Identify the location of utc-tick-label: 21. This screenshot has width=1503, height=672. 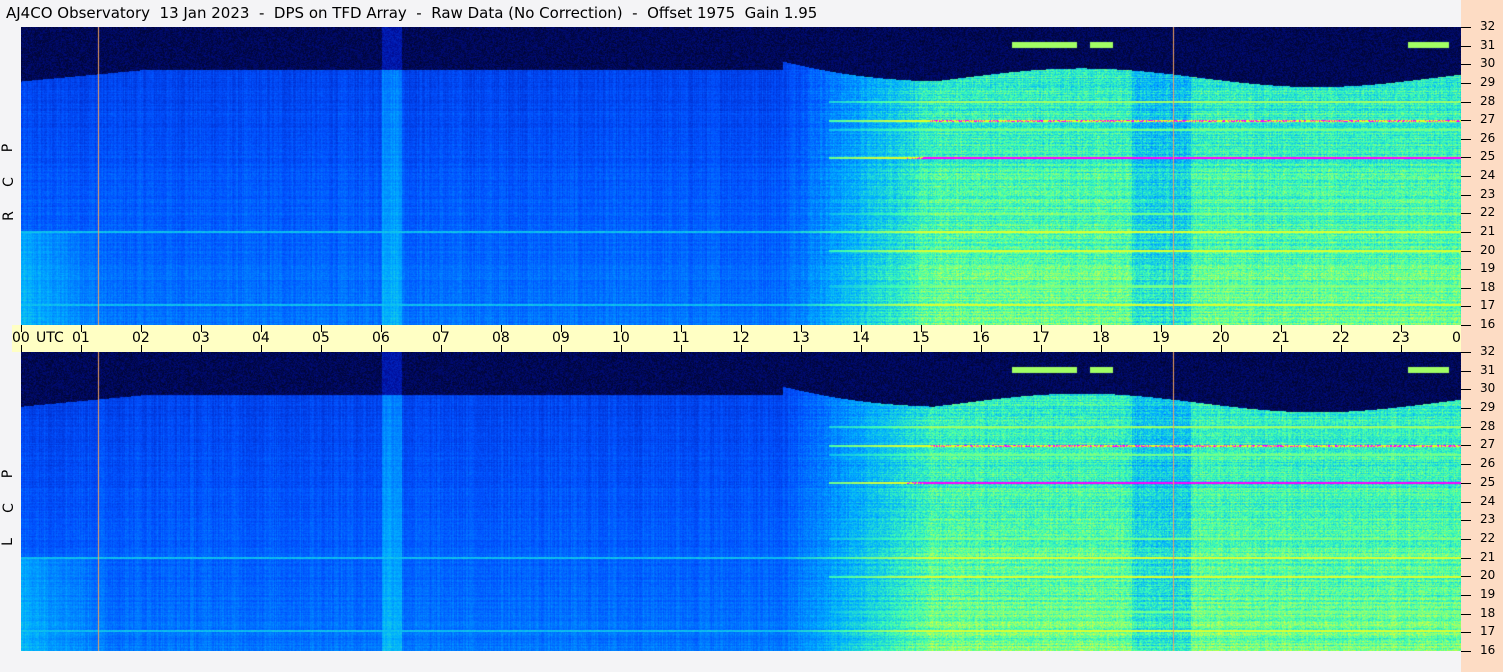
(1281, 338).